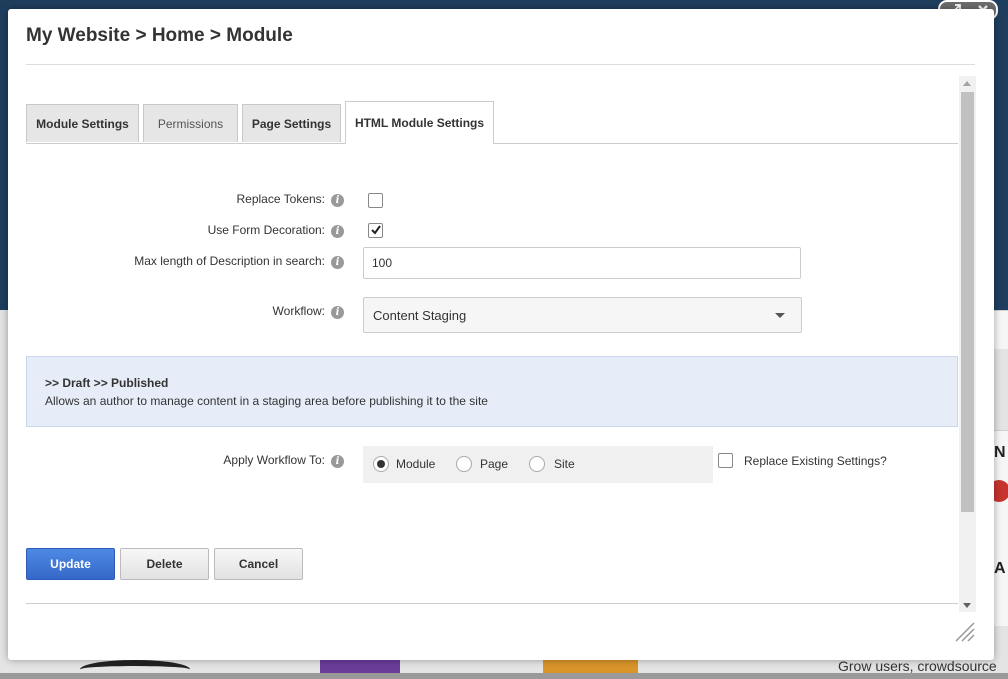 Image resolution: width=1008 pixels, height=679 pixels. Describe the element at coordinates (967, 605) in the screenshot. I see `scroll-down-icon` at that location.